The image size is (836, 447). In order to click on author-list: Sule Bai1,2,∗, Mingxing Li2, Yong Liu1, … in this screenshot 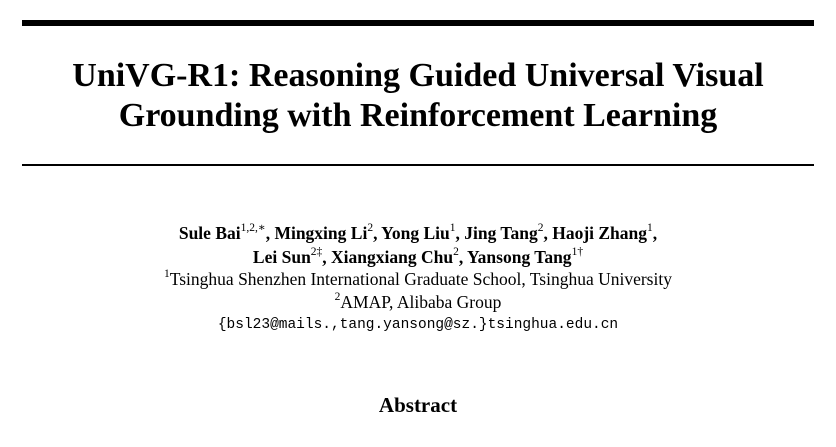, I will do `click(418, 245)`.